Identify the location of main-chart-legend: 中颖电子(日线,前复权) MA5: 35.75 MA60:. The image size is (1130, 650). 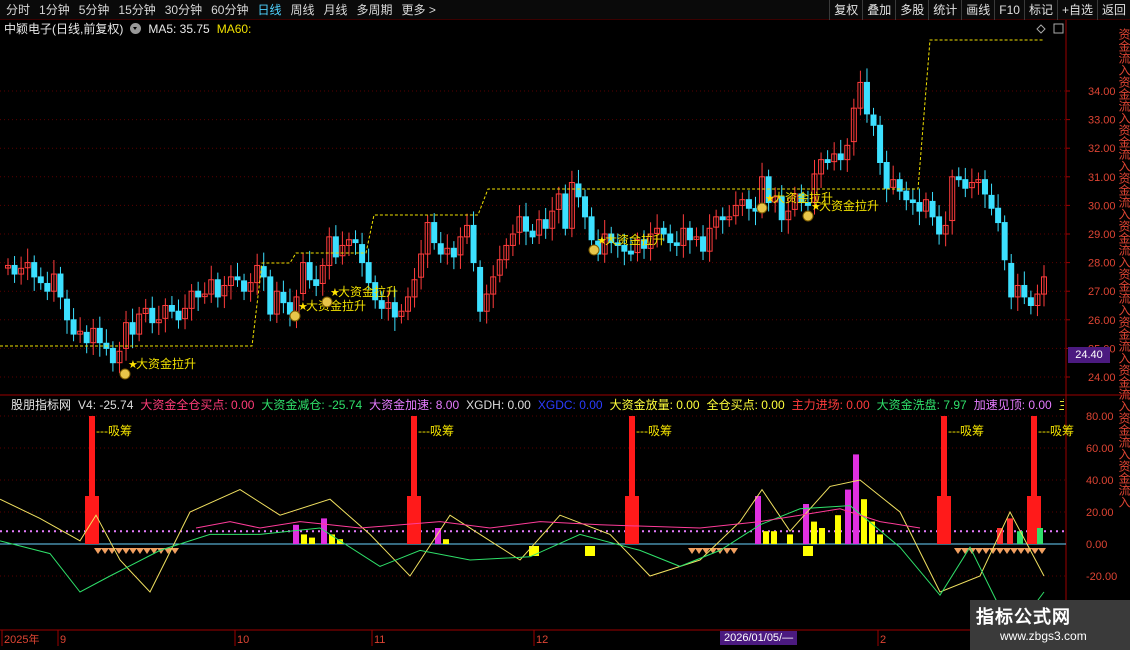
(127, 29).